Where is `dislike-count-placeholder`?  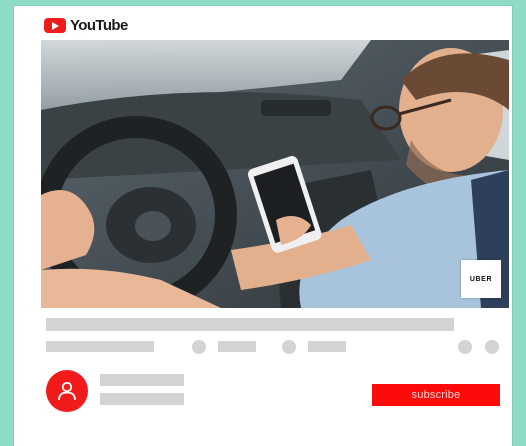 dislike-count-placeholder is located at coordinates (327, 346).